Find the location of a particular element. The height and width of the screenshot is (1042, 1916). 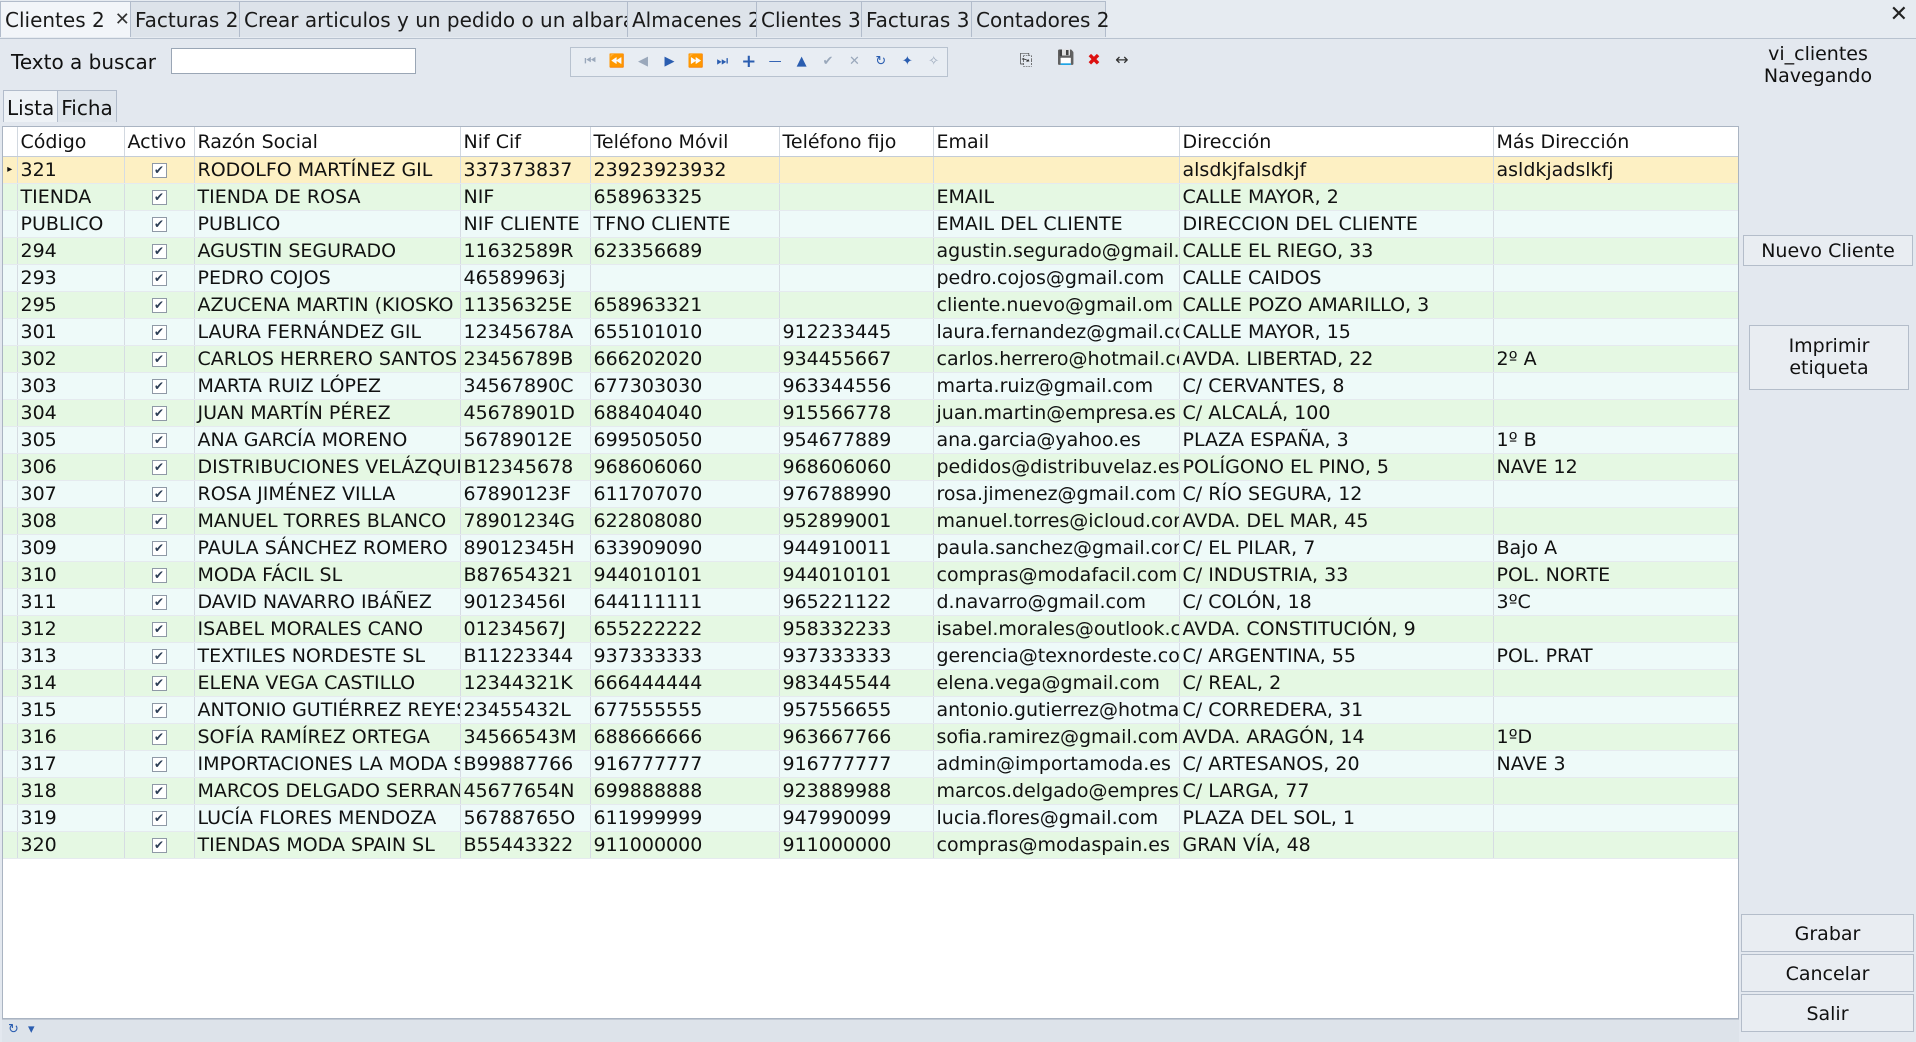

tab-lista: Lista is located at coordinates (31, 106).